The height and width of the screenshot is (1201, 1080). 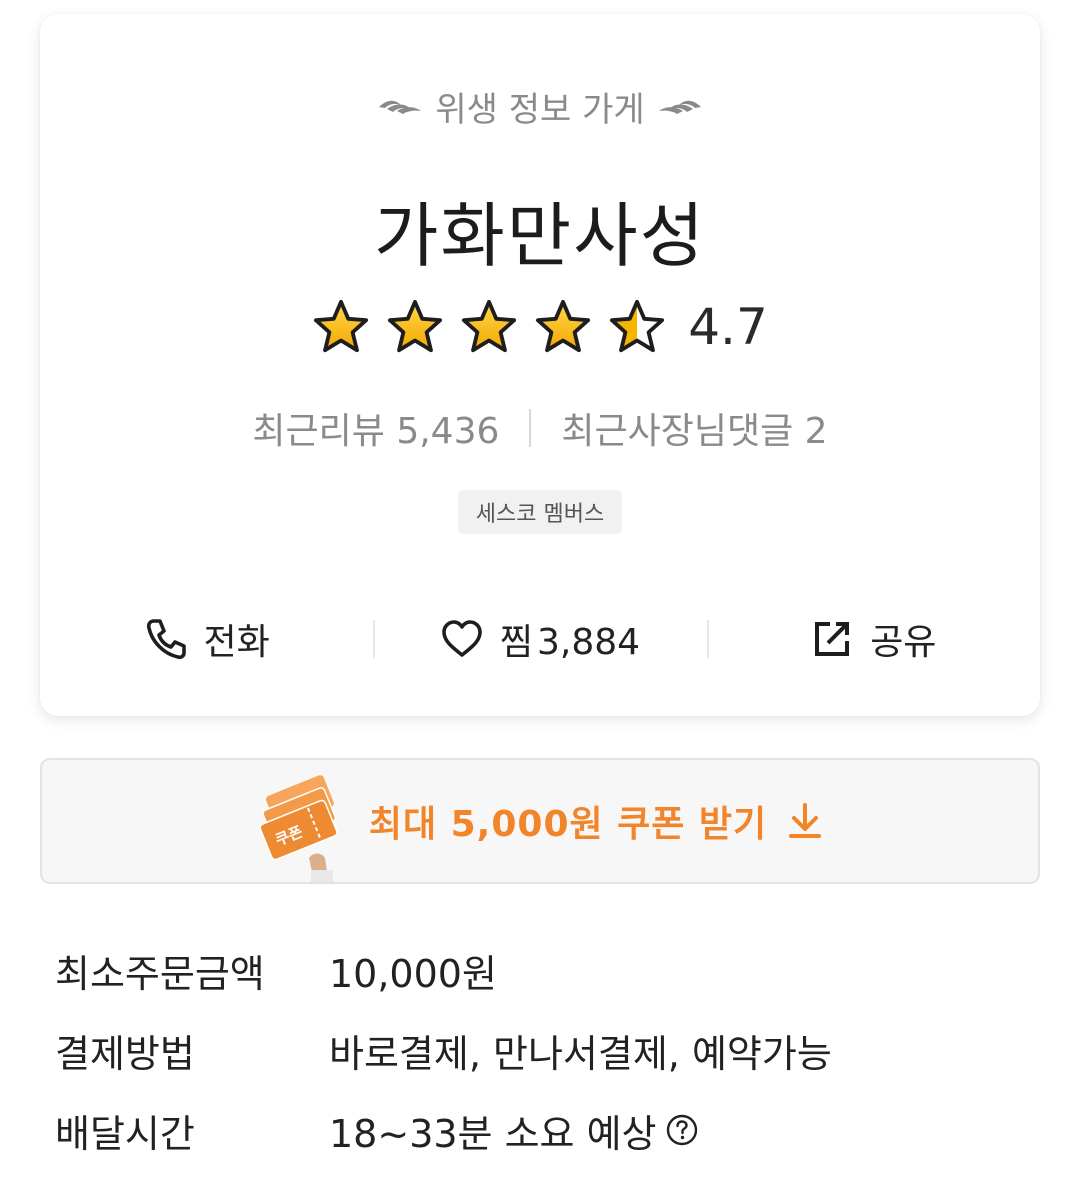 What do you see at coordinates (682, 1130) in the screenshot?
I see `help-icon` at bounding box center [682, 1130].